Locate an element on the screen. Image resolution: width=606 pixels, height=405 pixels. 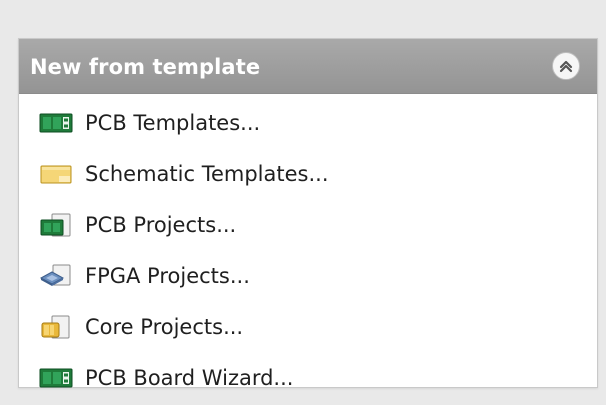
panel-title: New from template is located at coordinates (145, 67).